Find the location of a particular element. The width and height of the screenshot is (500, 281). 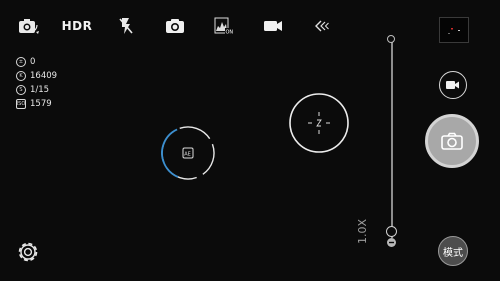

shutter-speed-icon: S is located at coordinates (21, 90).